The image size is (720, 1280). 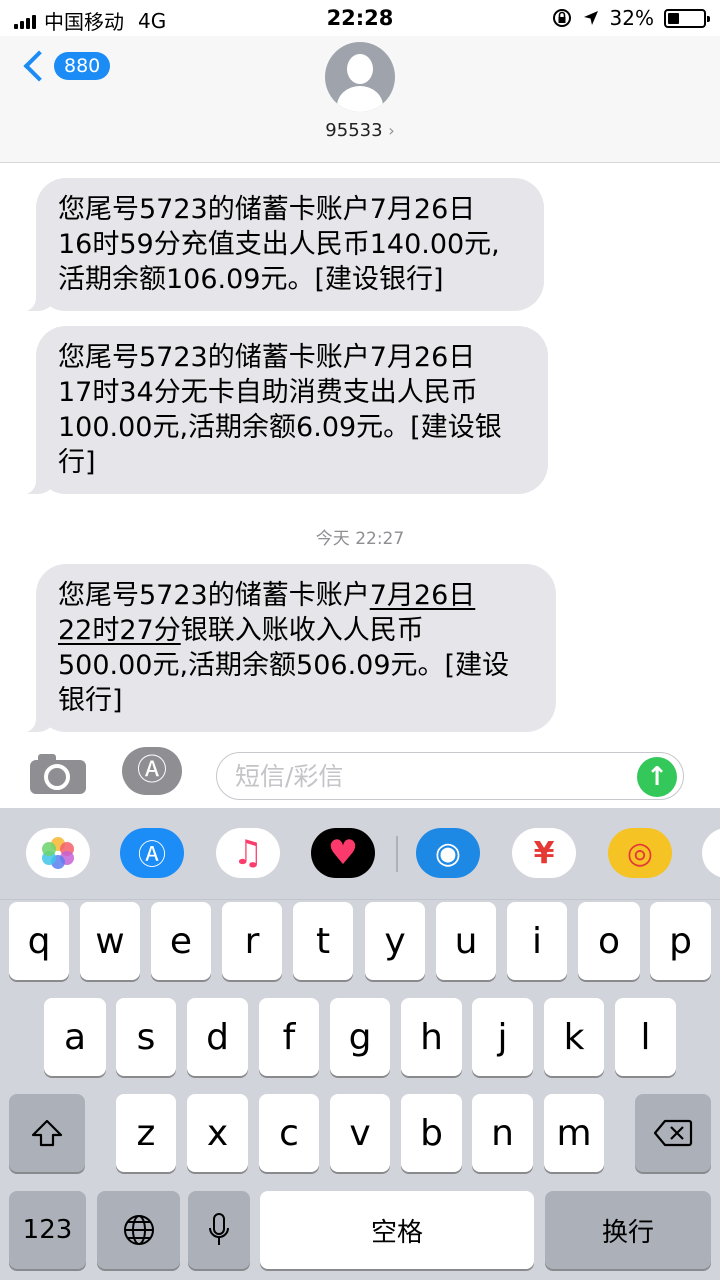 I want to click on compose-bar: Ⓐ ↑, so click(x=360, y=775).